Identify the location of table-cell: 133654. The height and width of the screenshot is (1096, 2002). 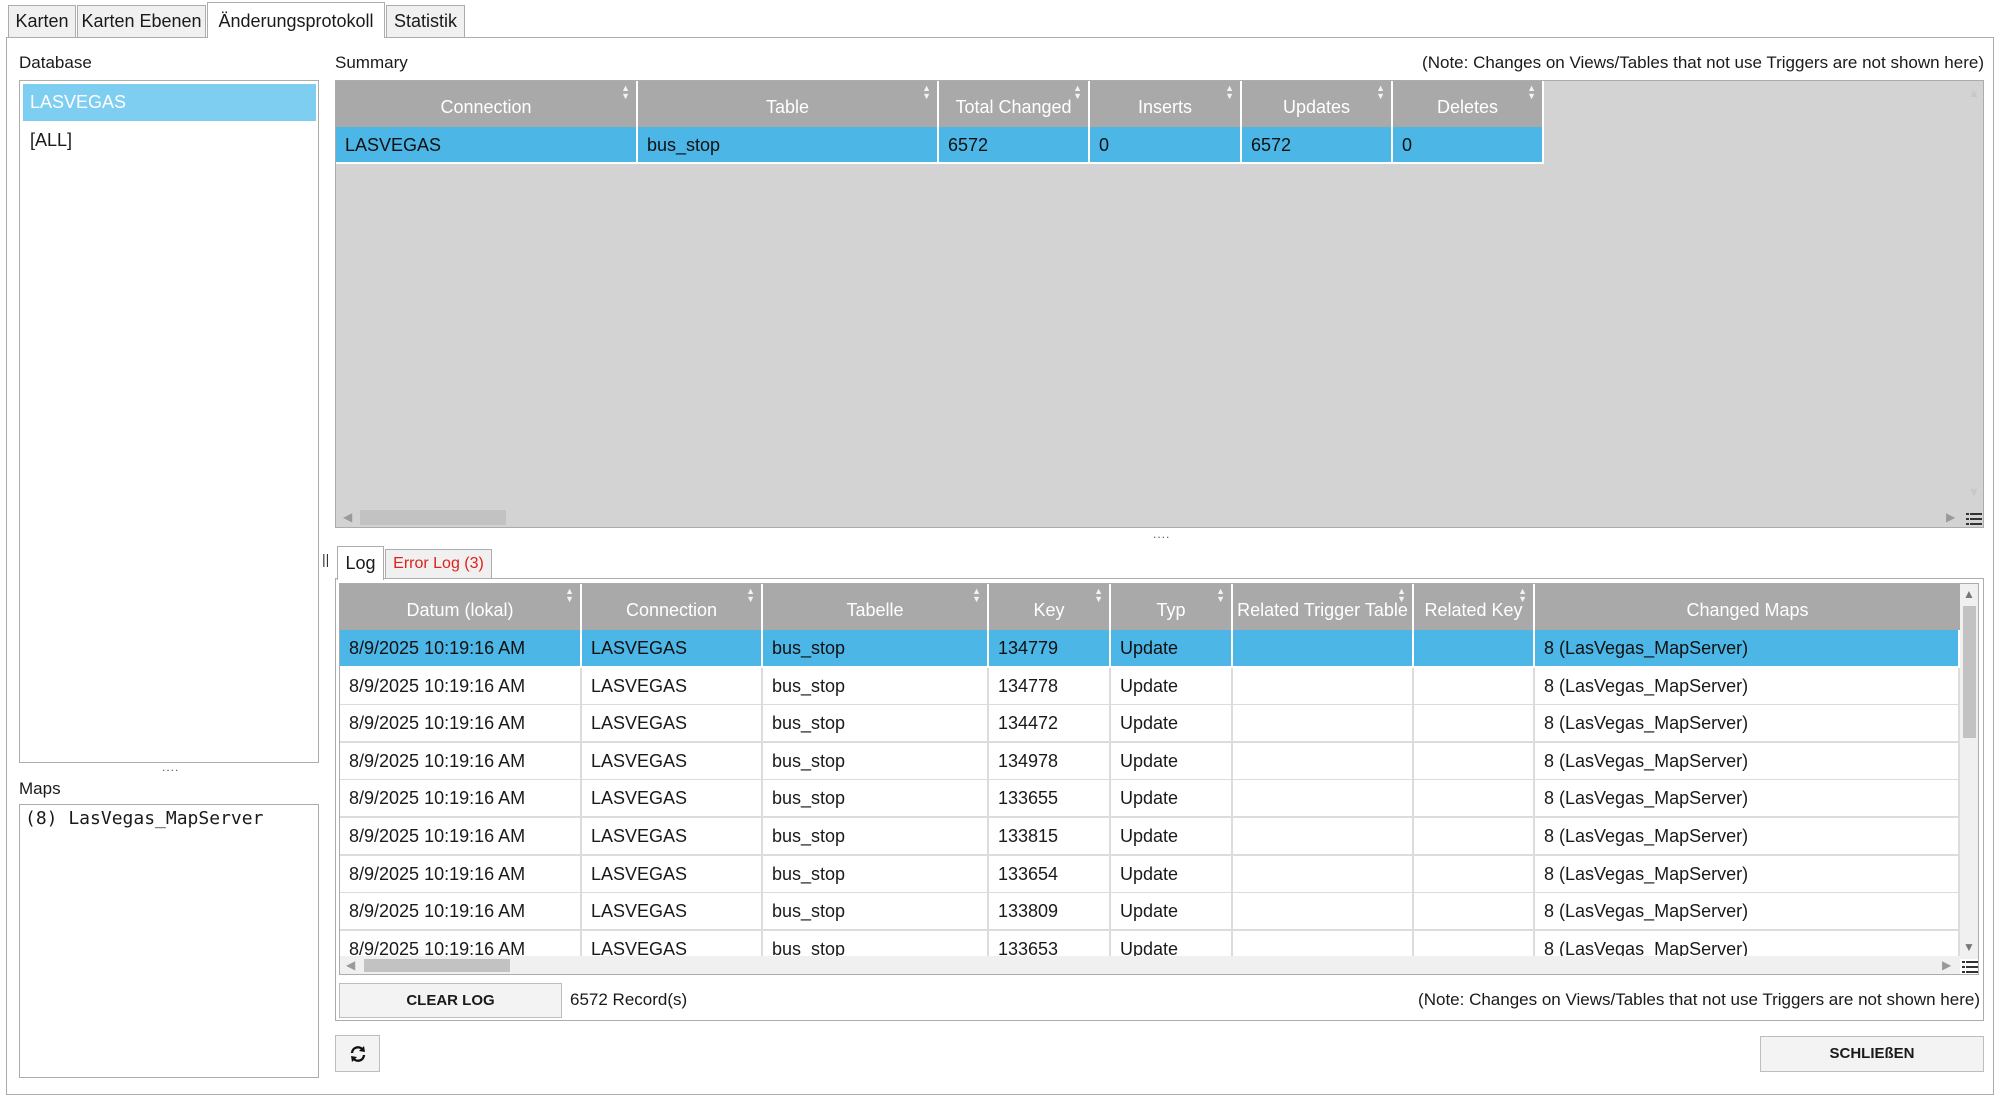
(1050, 874).